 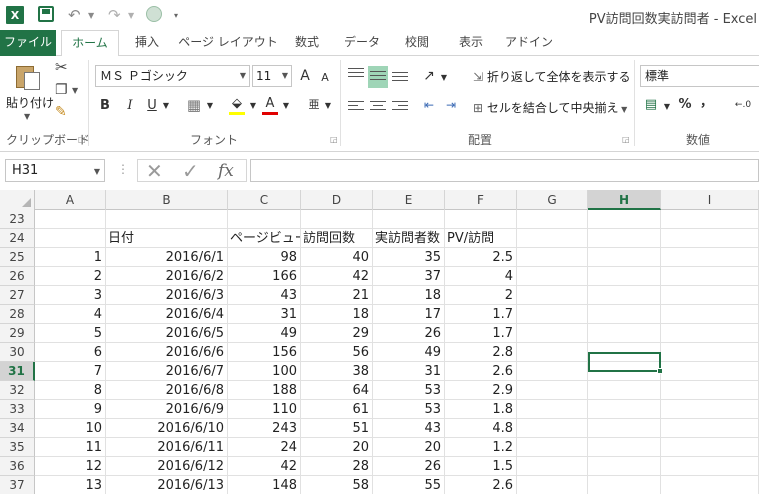 I want to click on formula-input, so click(x=504, y=170).